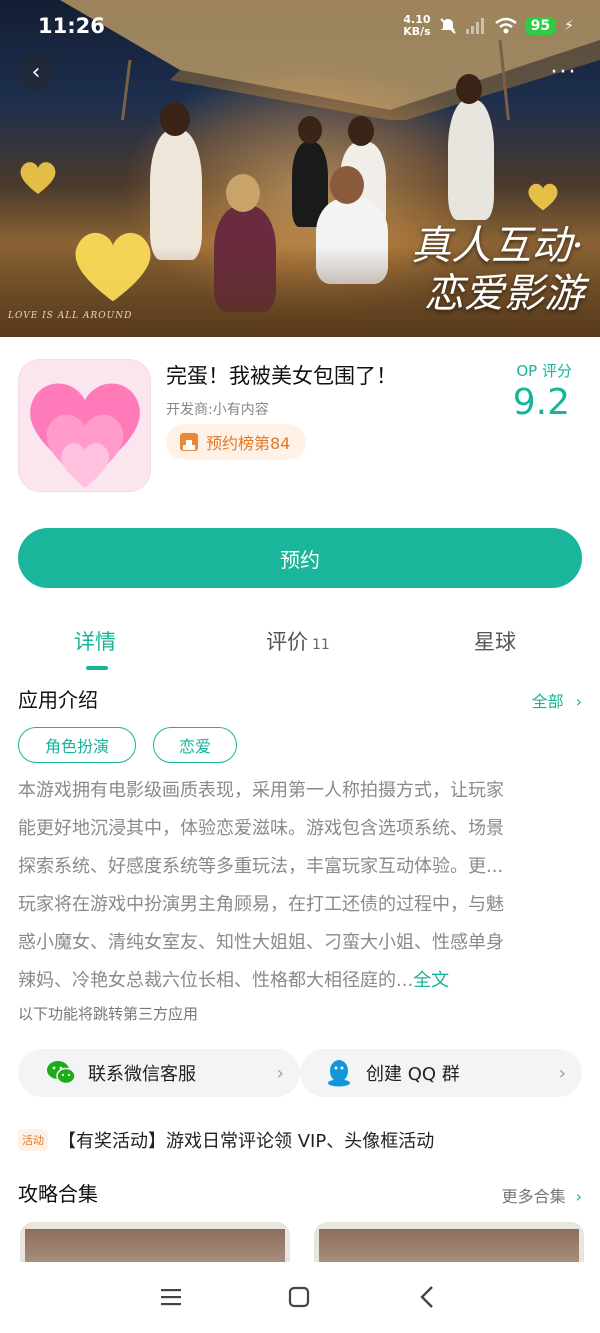  Describe the element at coordinates (488, 26) in the screenshot. I see `status-indicators: 4.10 KB/s 95 ⚡` at that location.